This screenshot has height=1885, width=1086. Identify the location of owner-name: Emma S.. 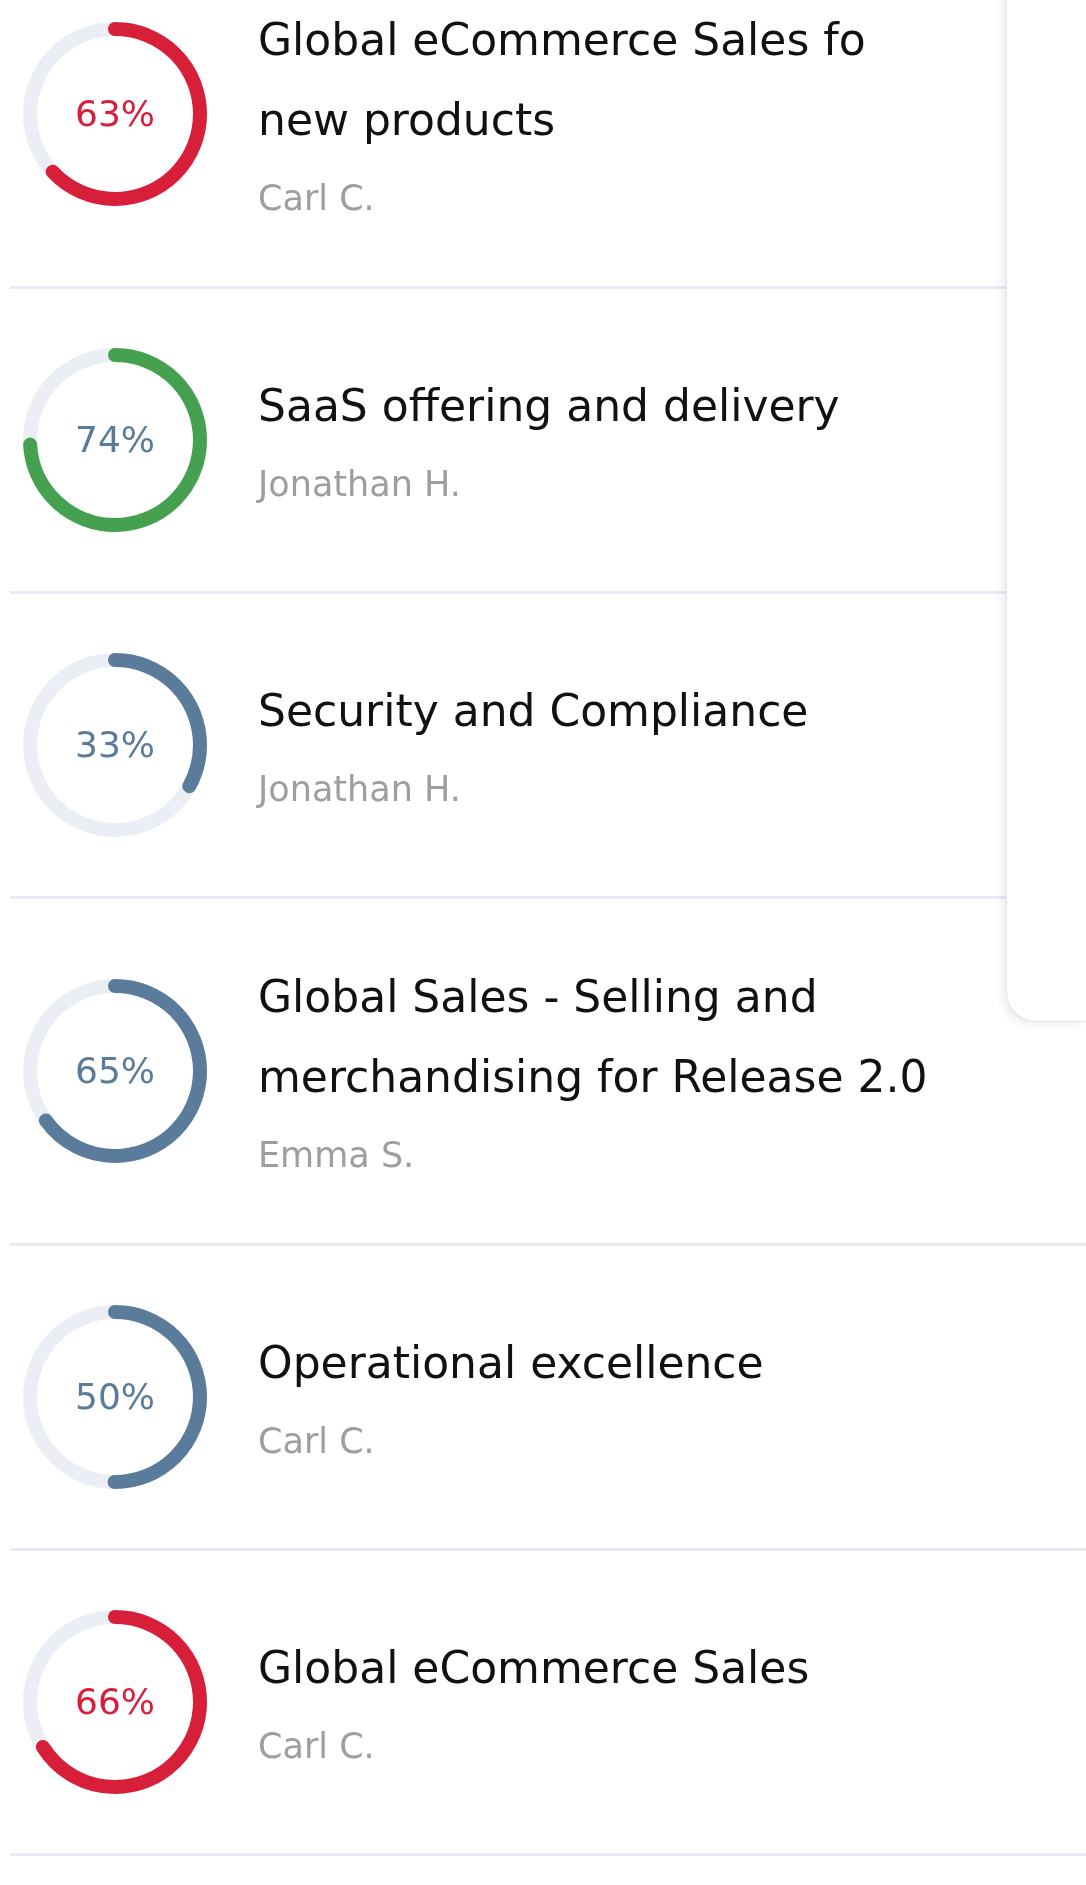
(337, 1155).